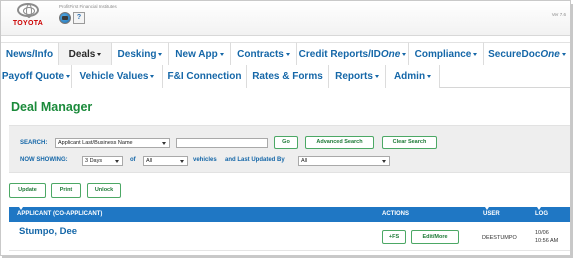 This screenshot has height=258, width=573. Describe the element at coordinates (255, 160) in the screenshot. I see `updated-by-label: and Last Updated By` at that location.